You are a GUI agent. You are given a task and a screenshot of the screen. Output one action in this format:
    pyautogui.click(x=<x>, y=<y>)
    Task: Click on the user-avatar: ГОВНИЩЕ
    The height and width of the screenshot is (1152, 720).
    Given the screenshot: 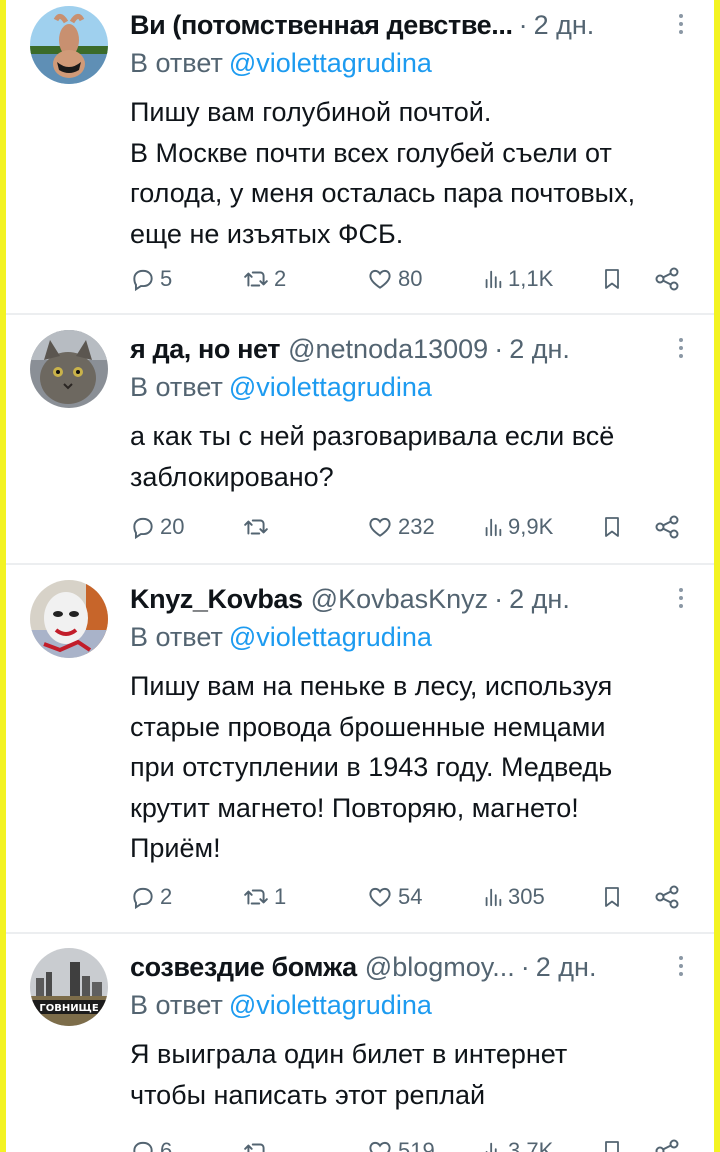 What is the action you would take?
    pyautogui.click(x=69, y=987)
    